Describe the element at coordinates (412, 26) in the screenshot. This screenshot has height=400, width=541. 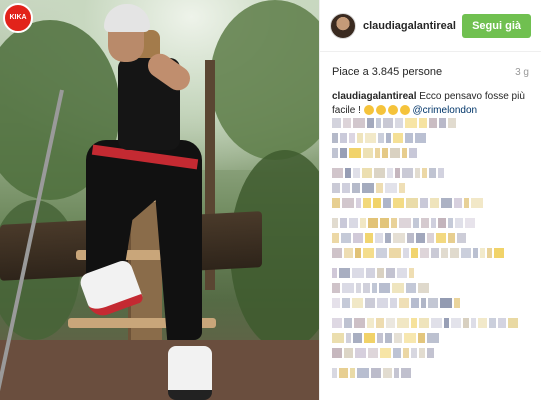
I see `post-username: claudiagalantireal` at that location.